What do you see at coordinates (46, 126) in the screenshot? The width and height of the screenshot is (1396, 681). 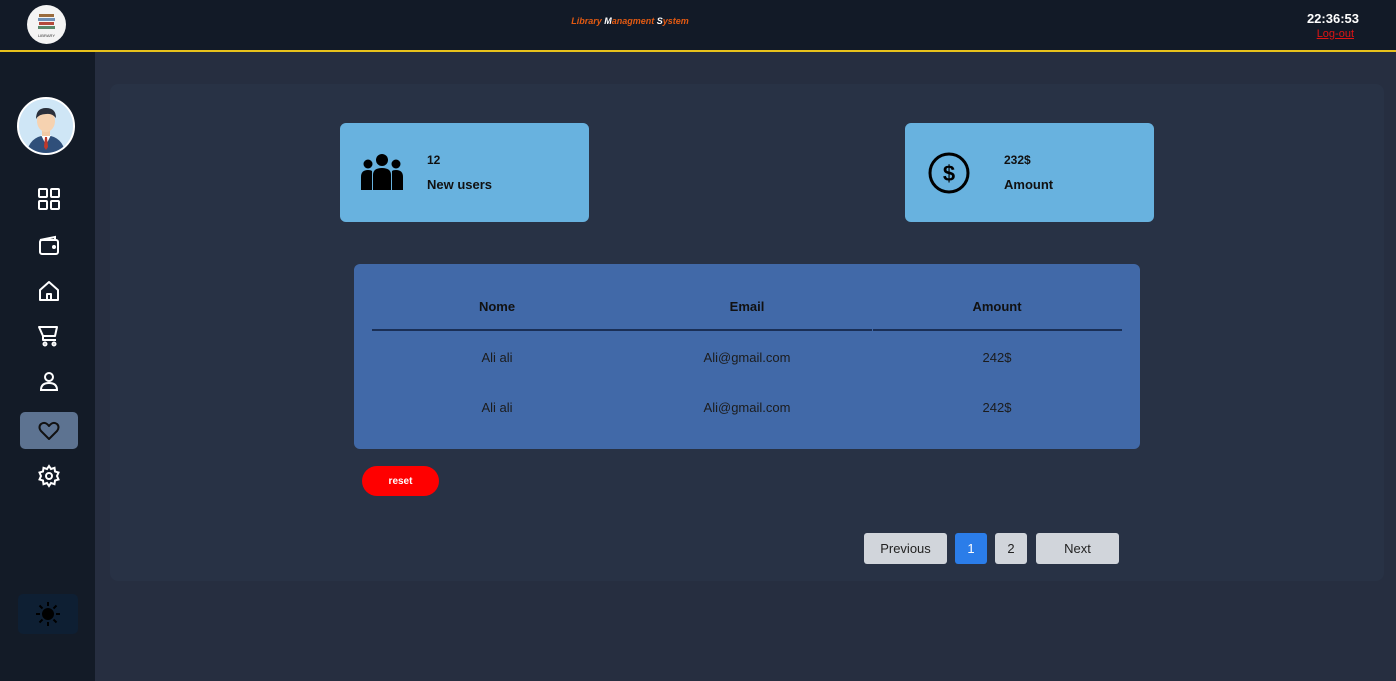 I see `avatar` at bounding box center [46, 126].